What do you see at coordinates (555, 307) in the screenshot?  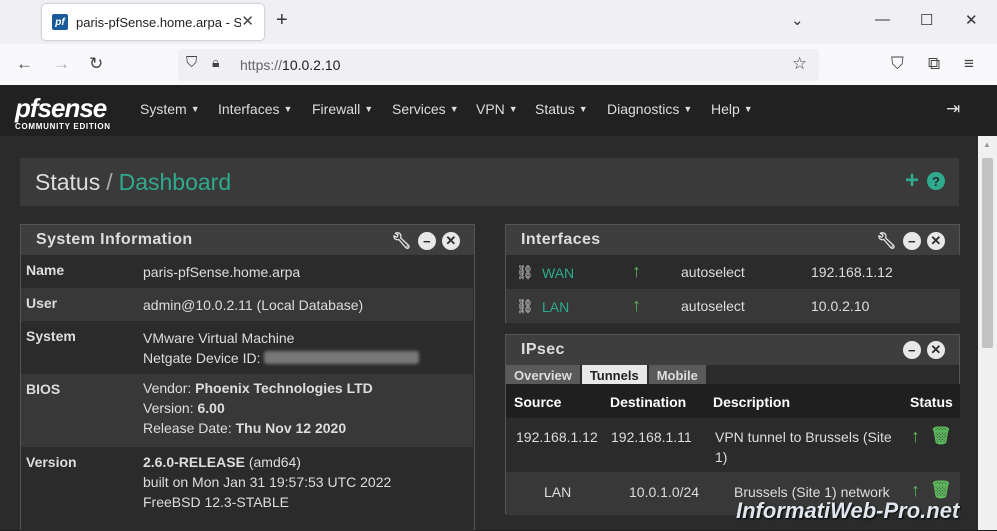 I see `interface-link: LAN` at bounding box center [555, 307].